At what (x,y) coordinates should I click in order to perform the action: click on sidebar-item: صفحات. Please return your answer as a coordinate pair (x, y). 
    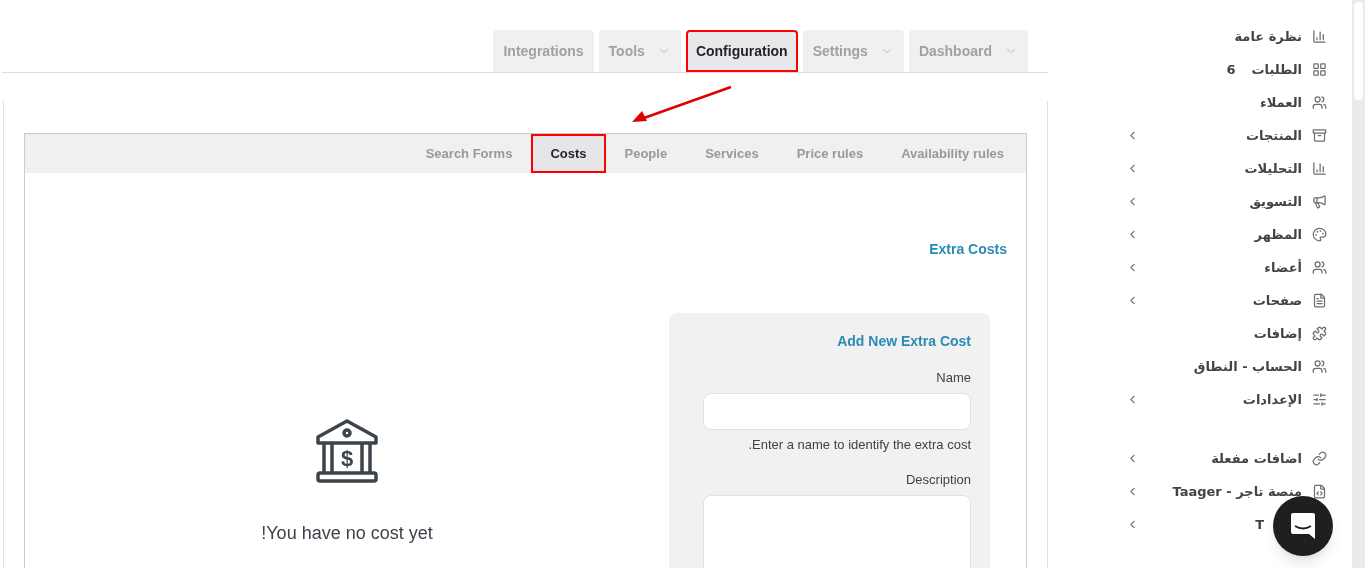
    Looking at the image, I should click on (1277, 300).